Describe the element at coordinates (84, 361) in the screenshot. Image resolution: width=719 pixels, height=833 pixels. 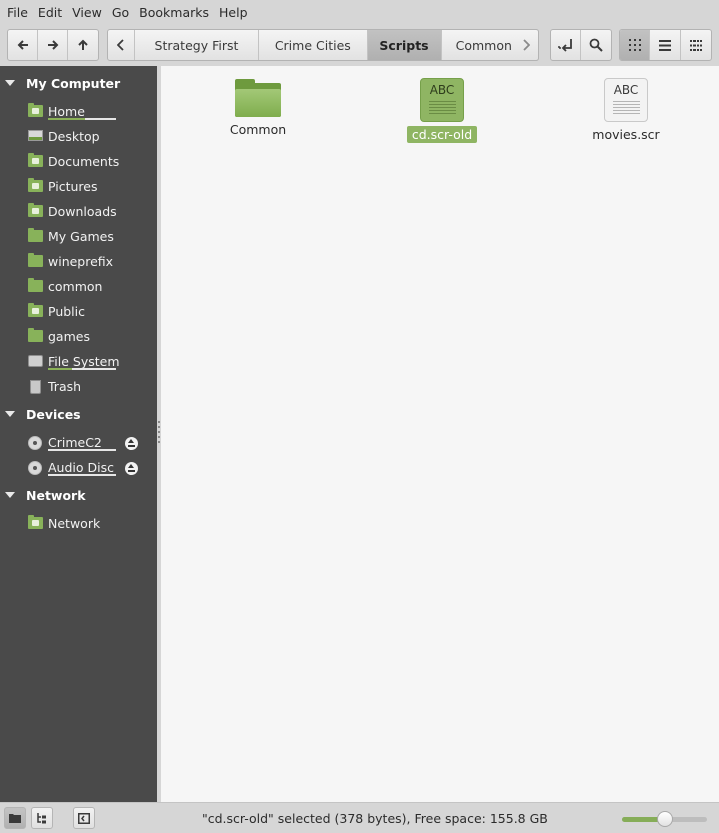
I see `sidebar-item-label: File System` at that location.